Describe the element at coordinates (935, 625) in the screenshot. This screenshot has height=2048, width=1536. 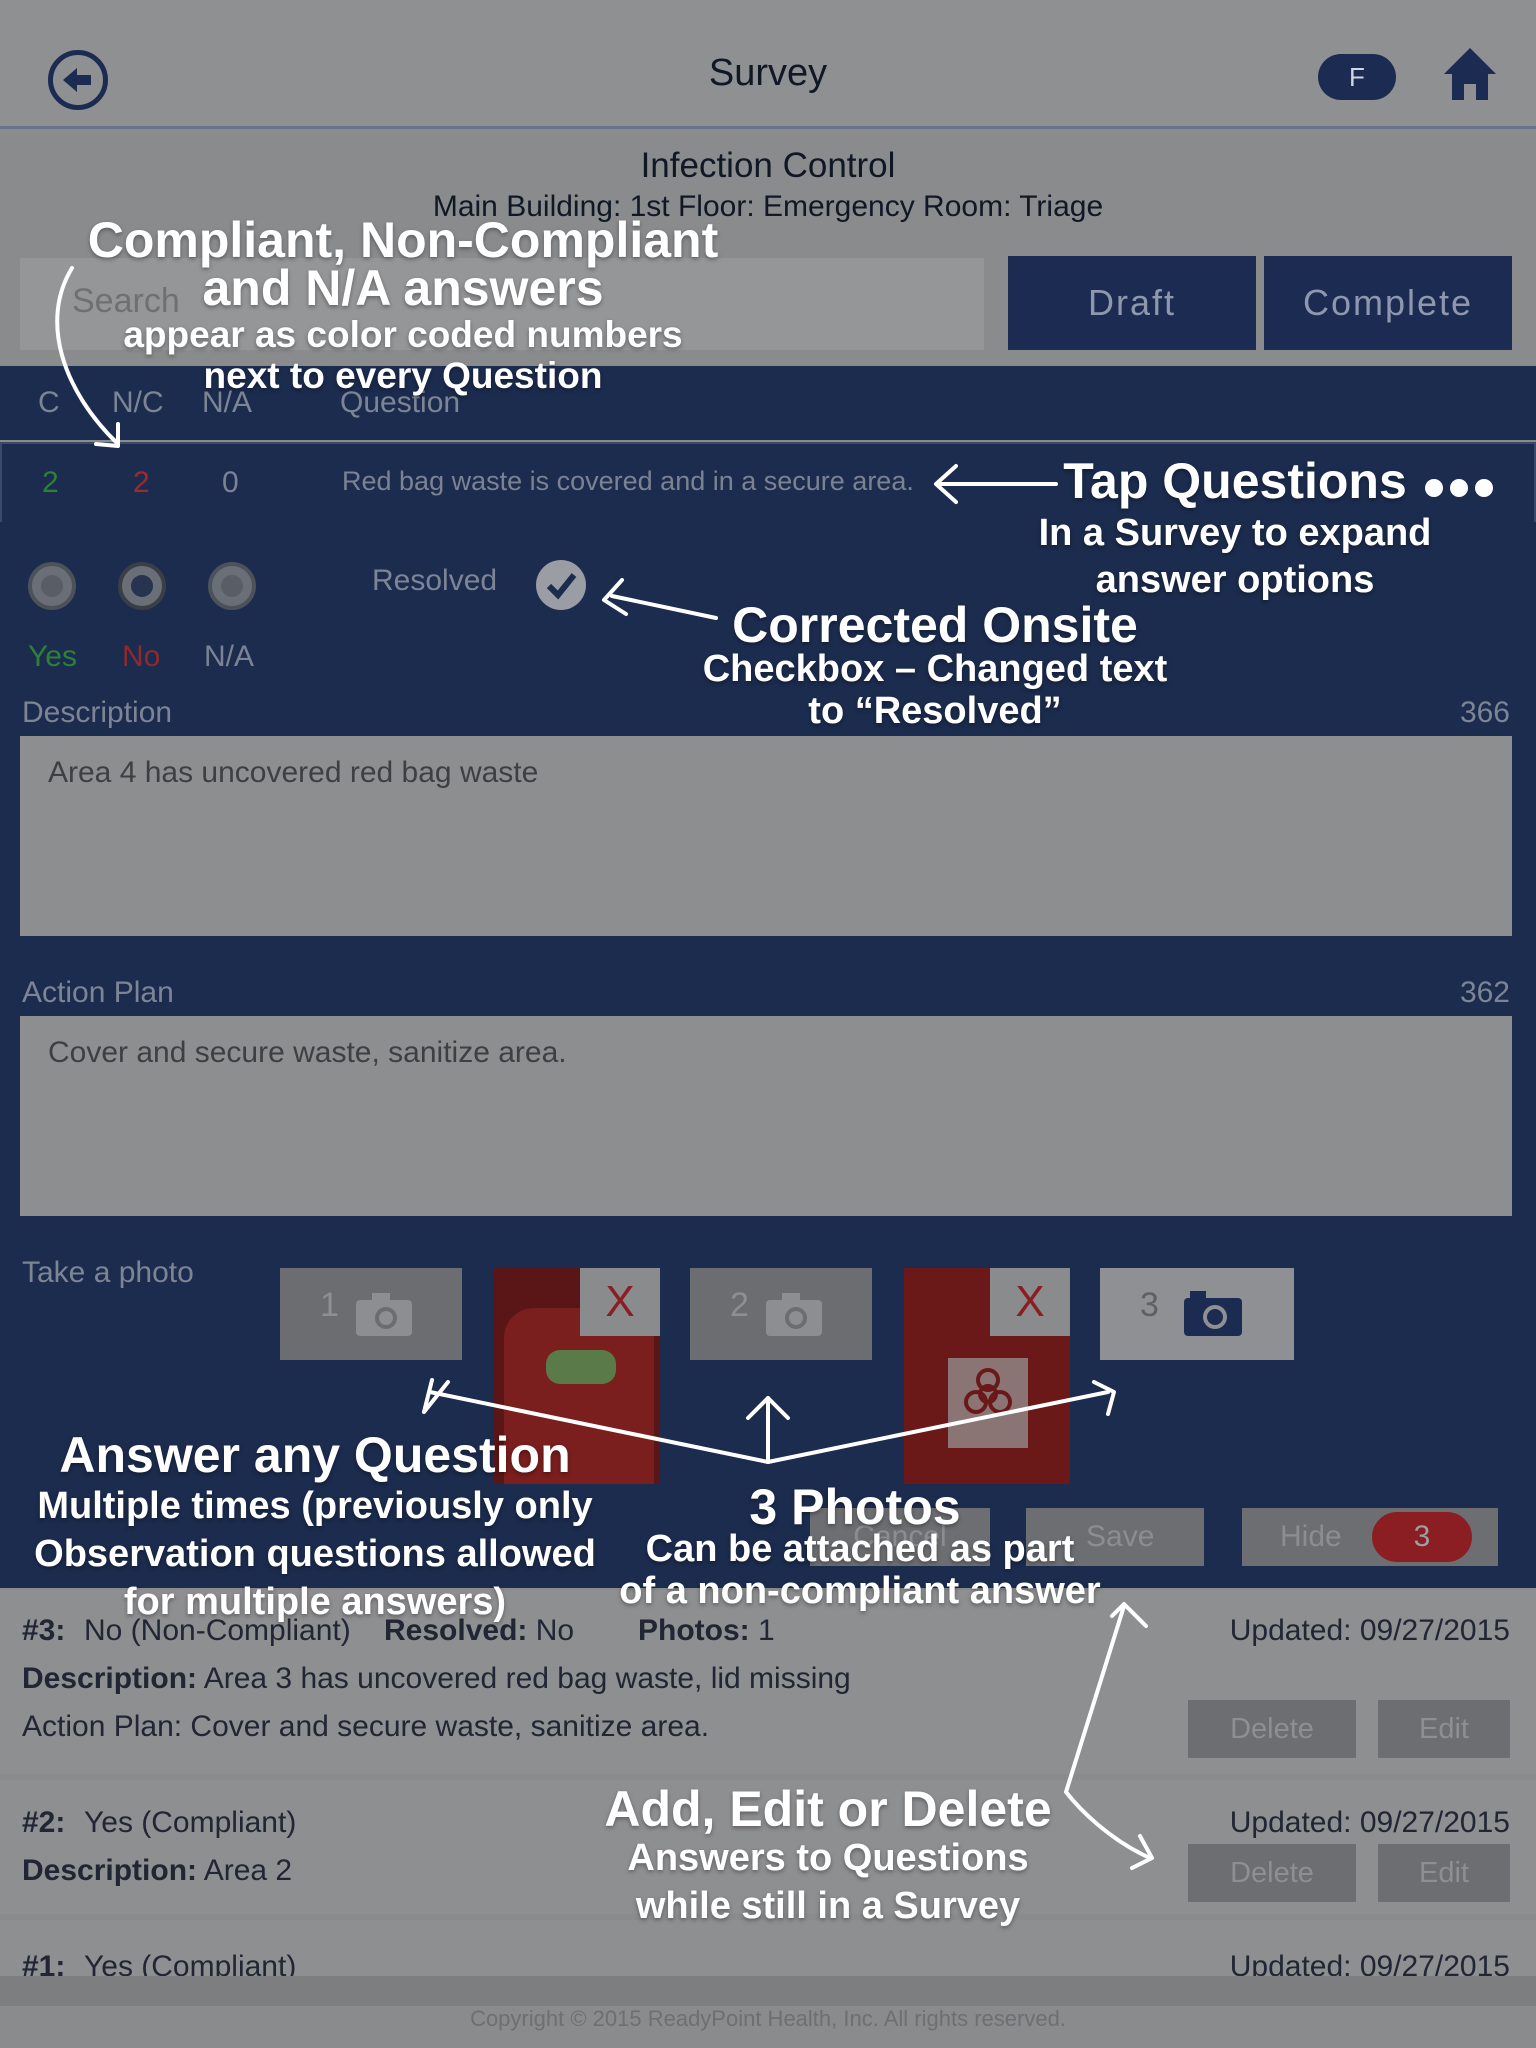
I see `annotation-title: Corrected Onsite` at that location.